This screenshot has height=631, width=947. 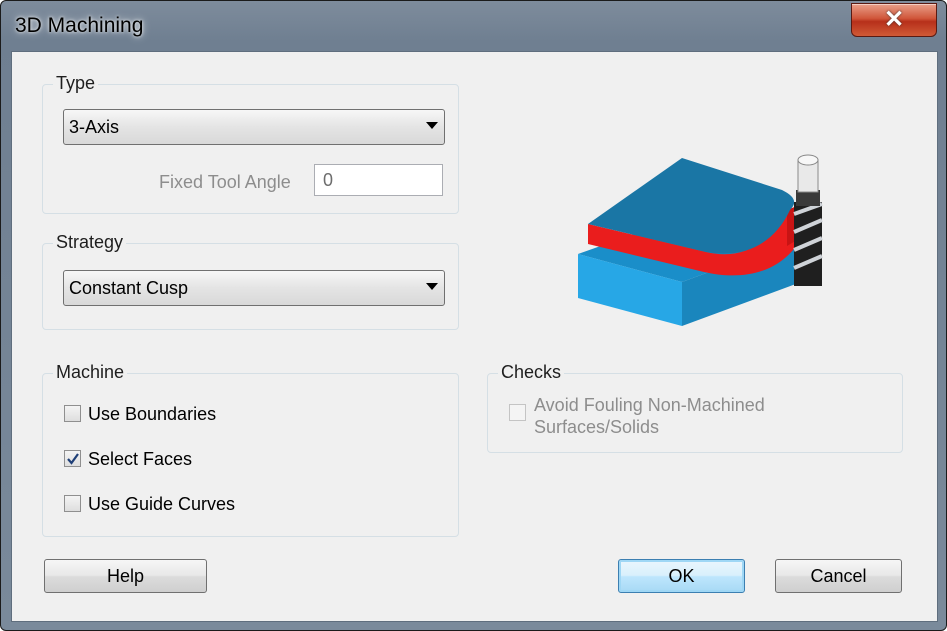 I want to click on select-faces-checkbox, so click(x=72, y=458).